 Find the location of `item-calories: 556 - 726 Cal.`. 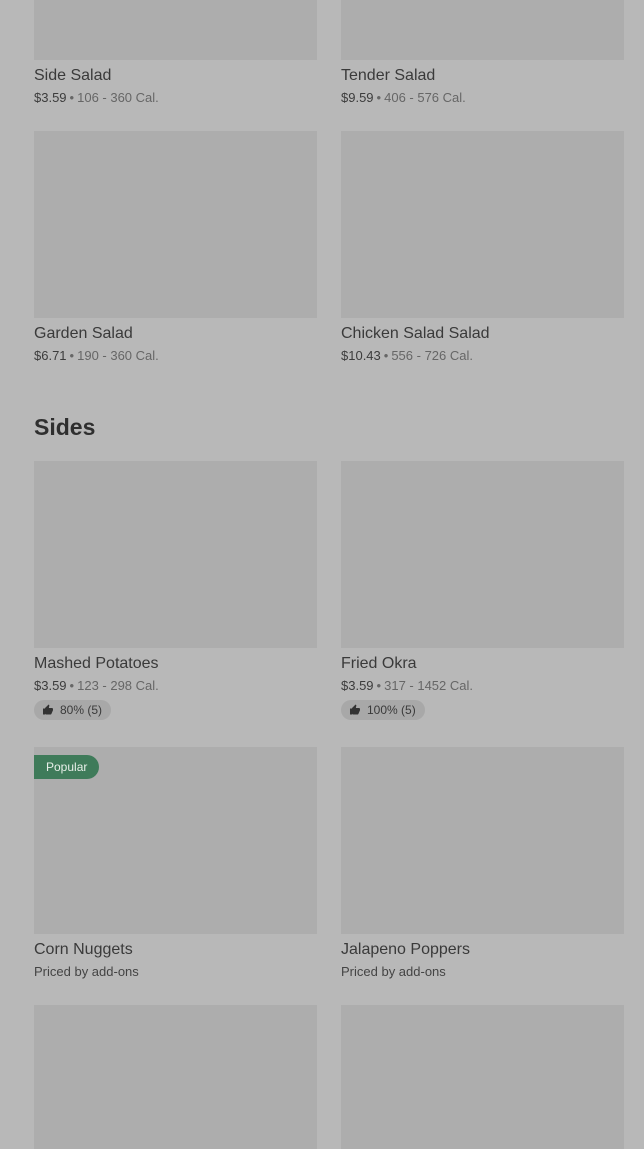

item-calories: 556 - 726 Cal. is located at coordinates (432, 355).